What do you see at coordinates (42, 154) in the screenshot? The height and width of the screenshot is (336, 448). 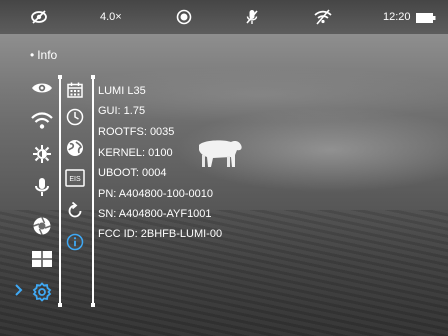 I see `brightness-icon` at bounding box center [42, 154].